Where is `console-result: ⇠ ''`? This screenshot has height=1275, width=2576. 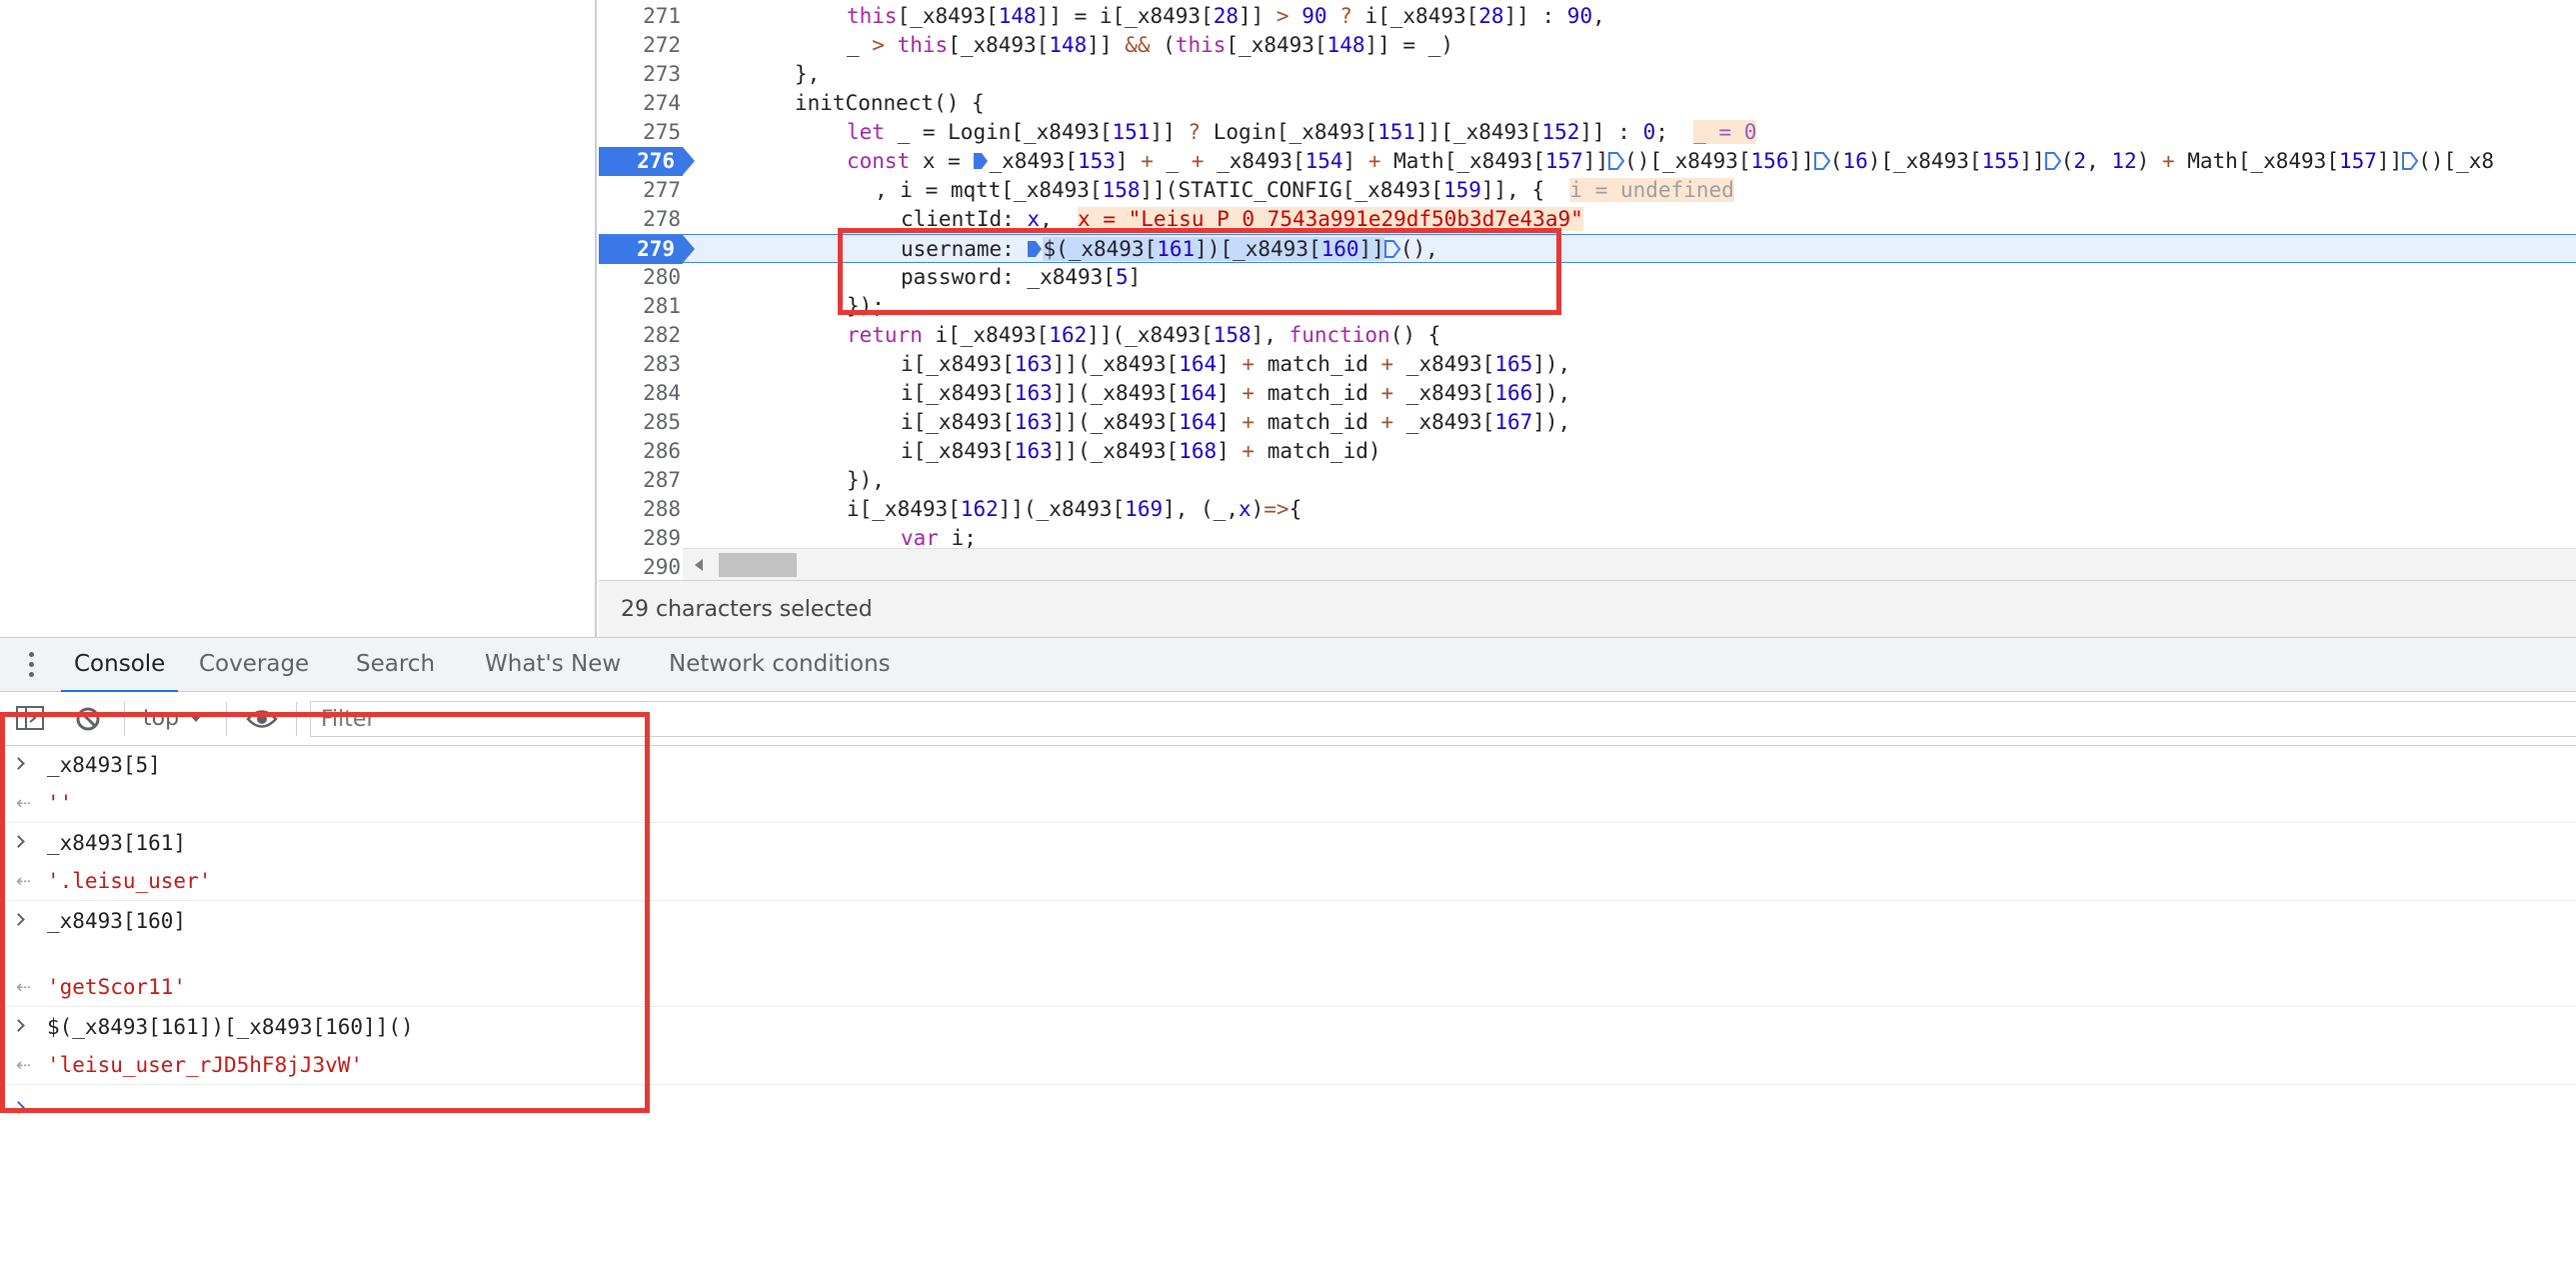
console-result: ⇠ '' is located at coordinates (1288, 803).